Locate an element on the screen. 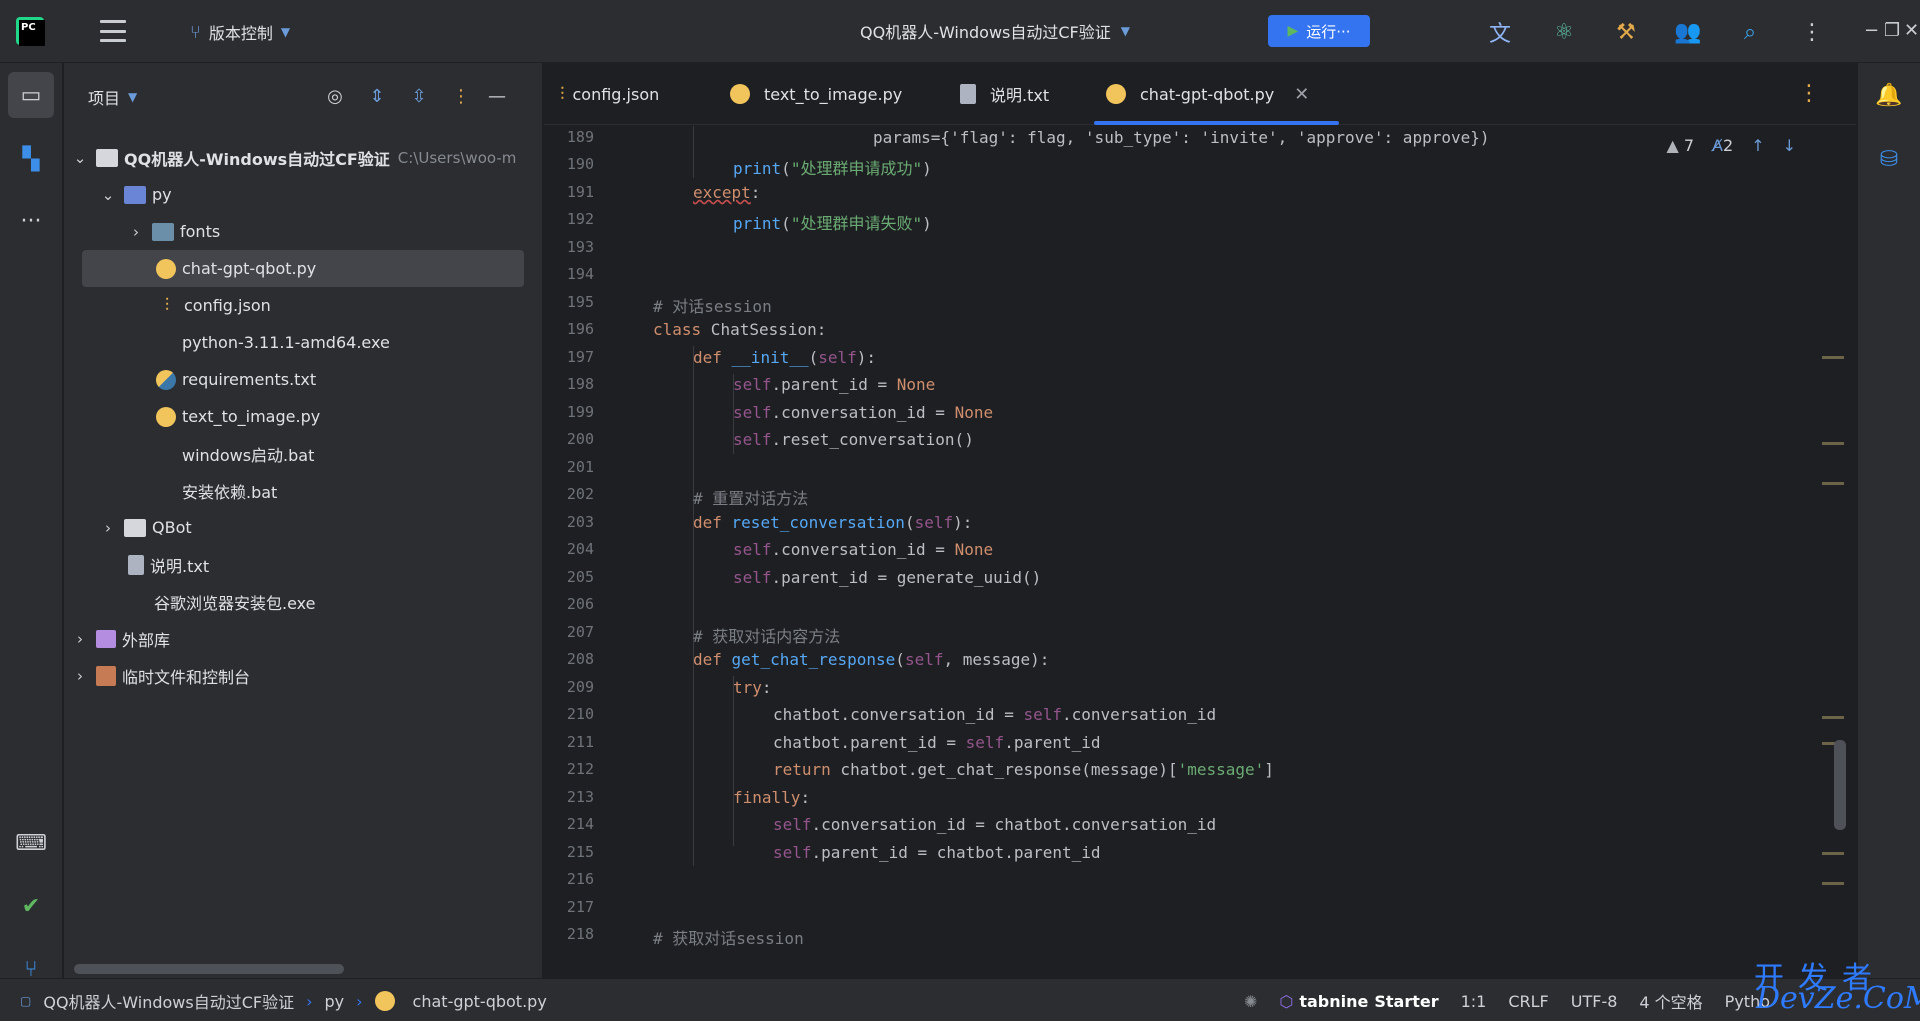 Image resolution: width=1920 pixels, height=1021 pixels. line-number: 199 is located at coordinates (580, 412).